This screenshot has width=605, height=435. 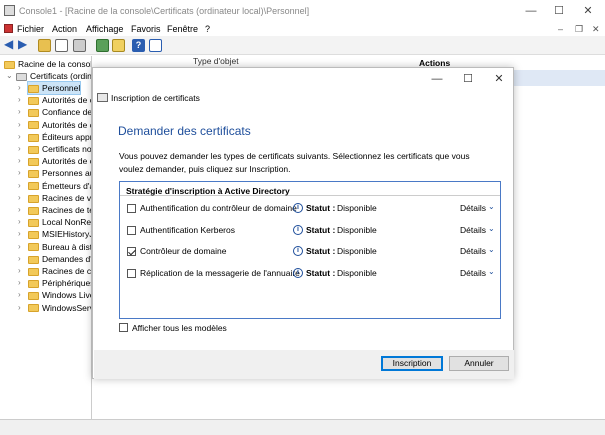 I want to click on tree-item: › Certificats no, so click(x=55, y=149).